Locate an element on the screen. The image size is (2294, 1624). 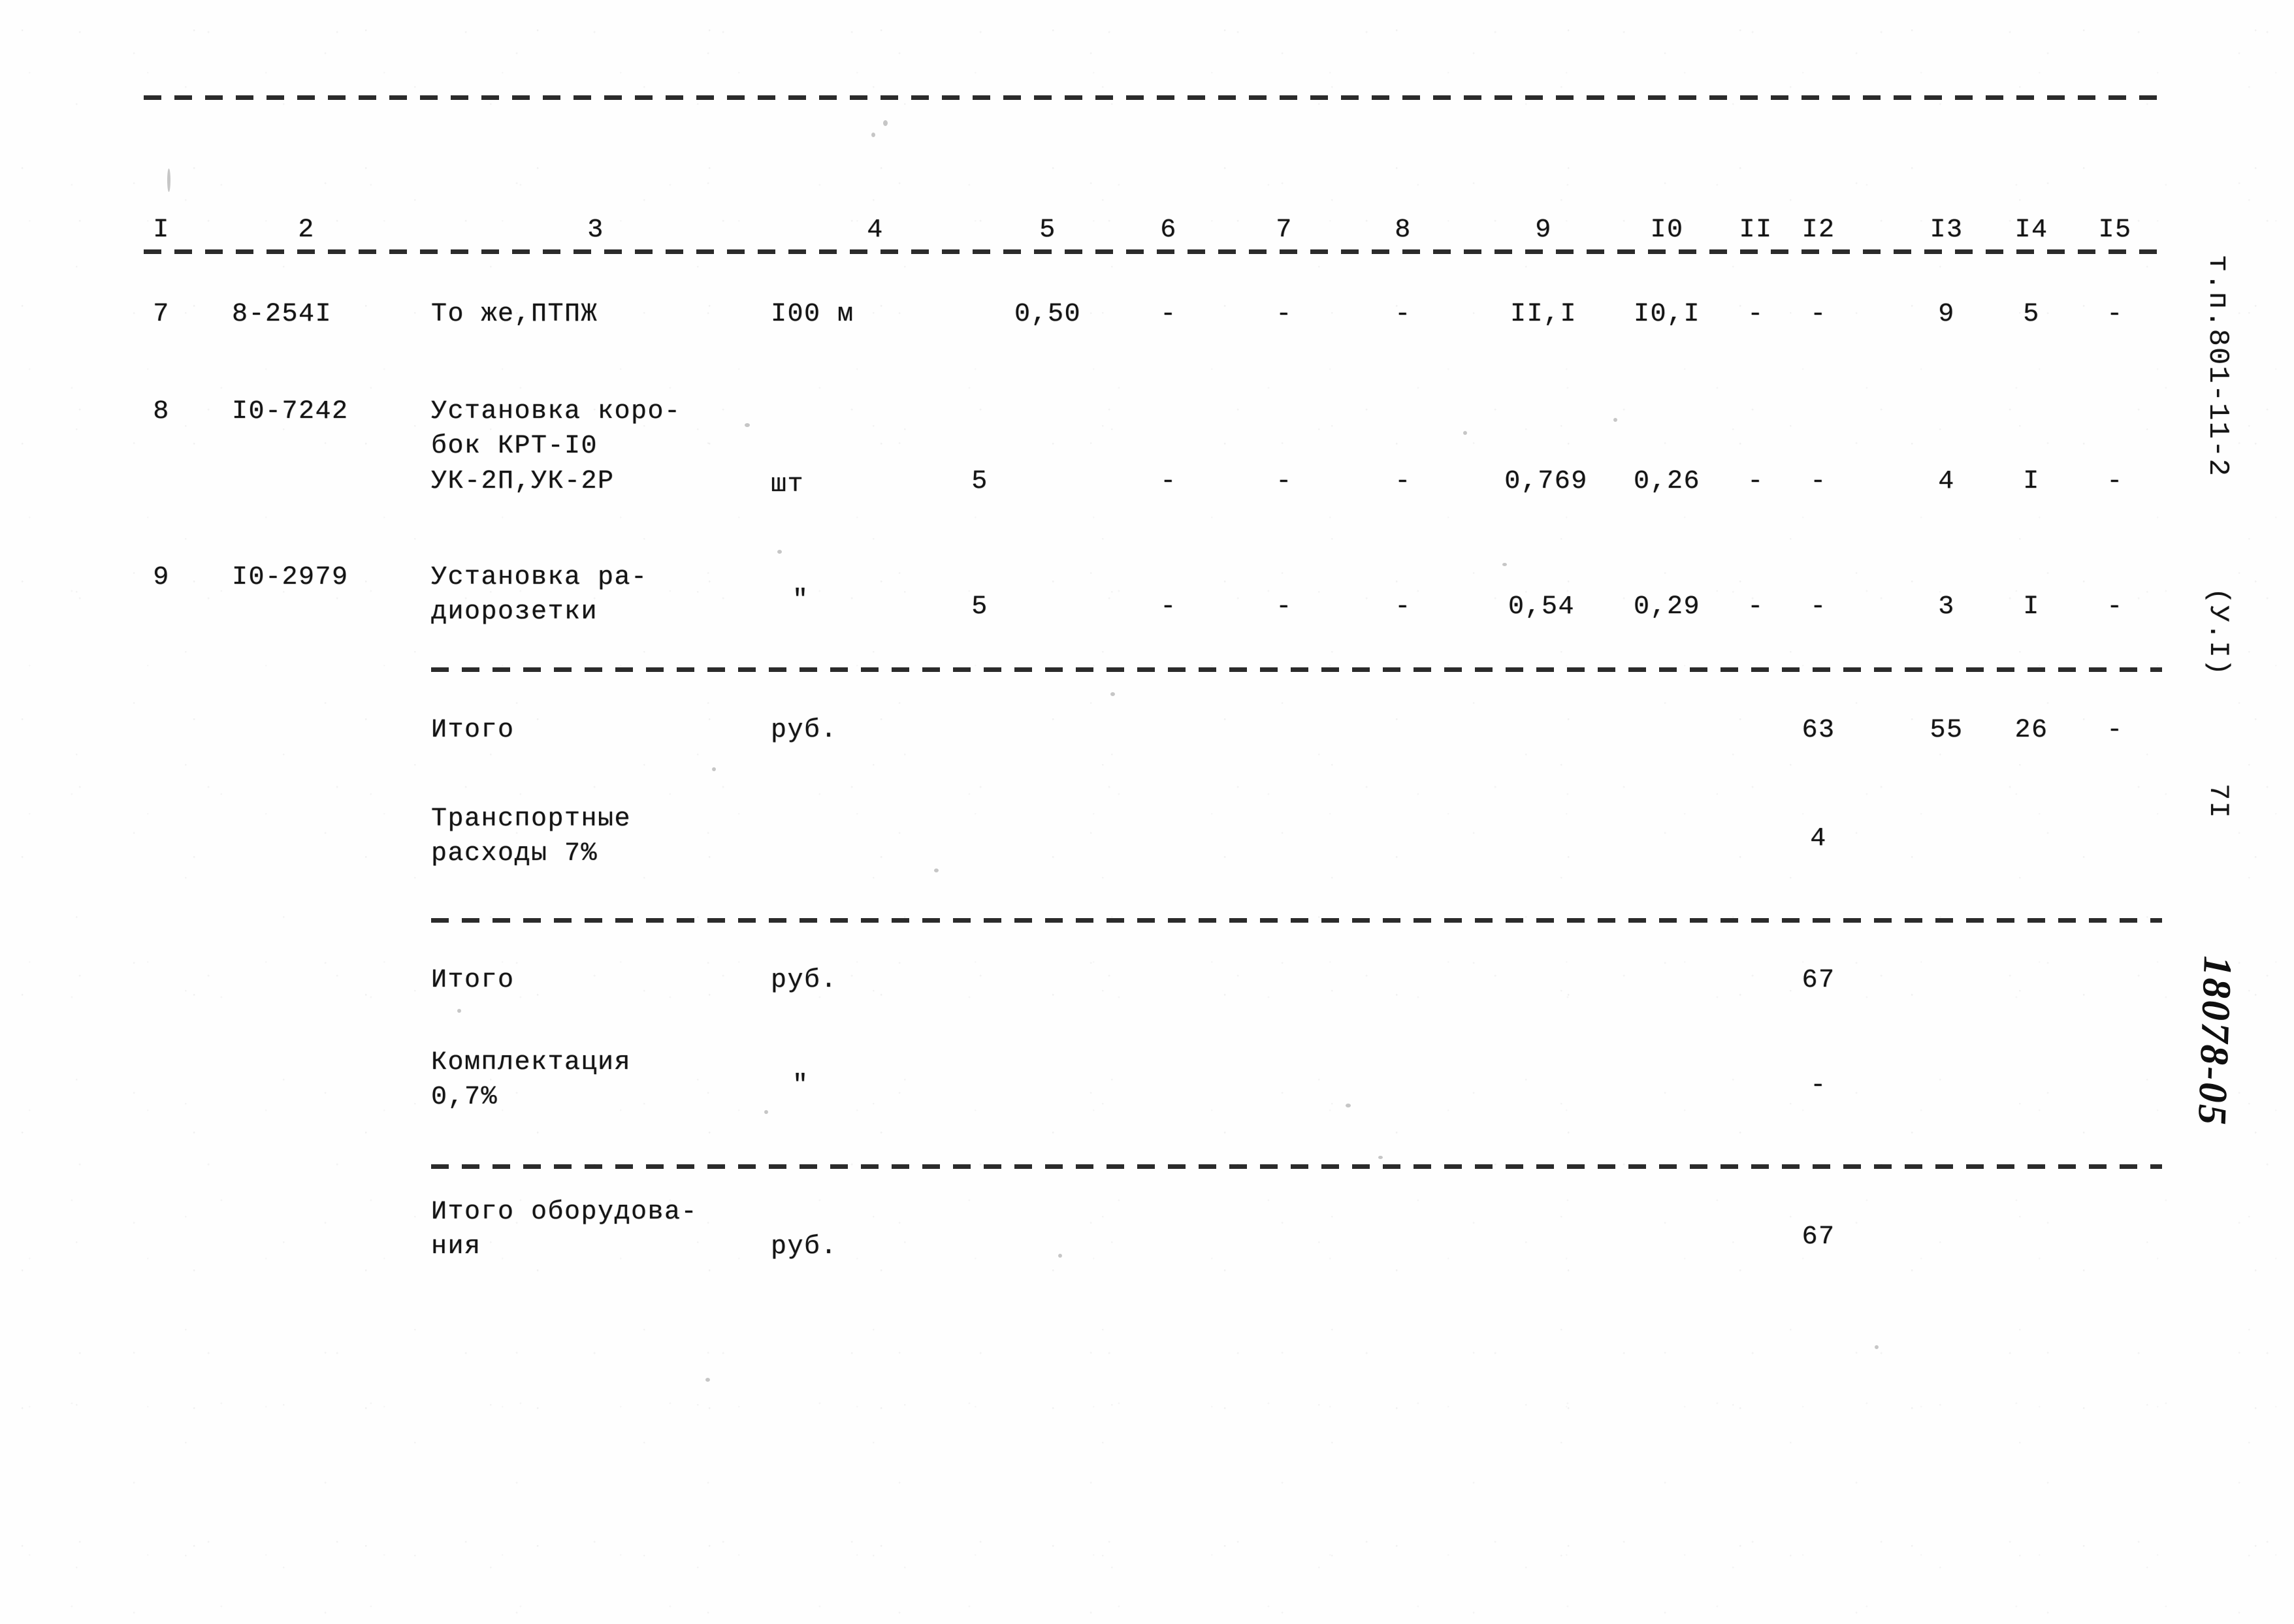
total-row-2-c12: 4 is located at coordinates (1819, 838).